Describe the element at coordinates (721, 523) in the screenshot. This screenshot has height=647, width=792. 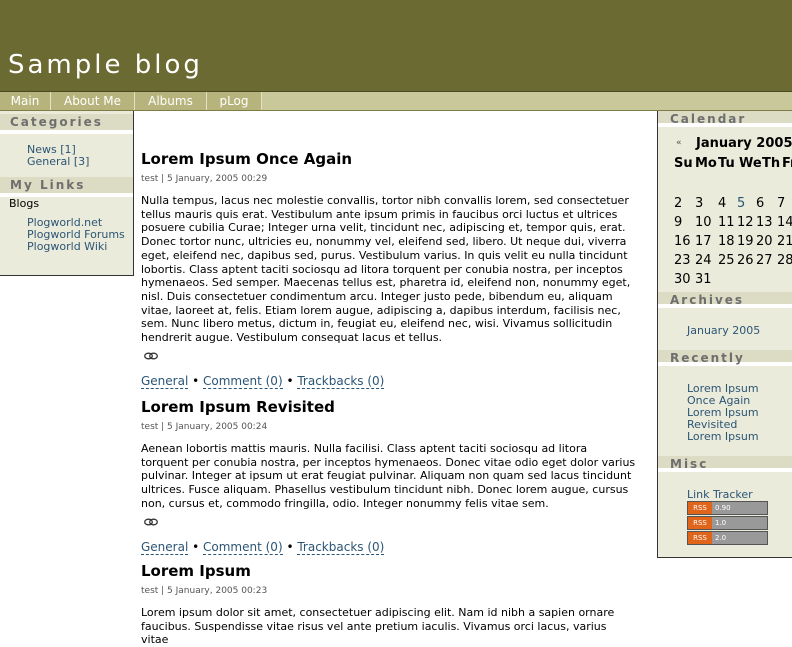
I see `rss-version: 1.0` at that location.